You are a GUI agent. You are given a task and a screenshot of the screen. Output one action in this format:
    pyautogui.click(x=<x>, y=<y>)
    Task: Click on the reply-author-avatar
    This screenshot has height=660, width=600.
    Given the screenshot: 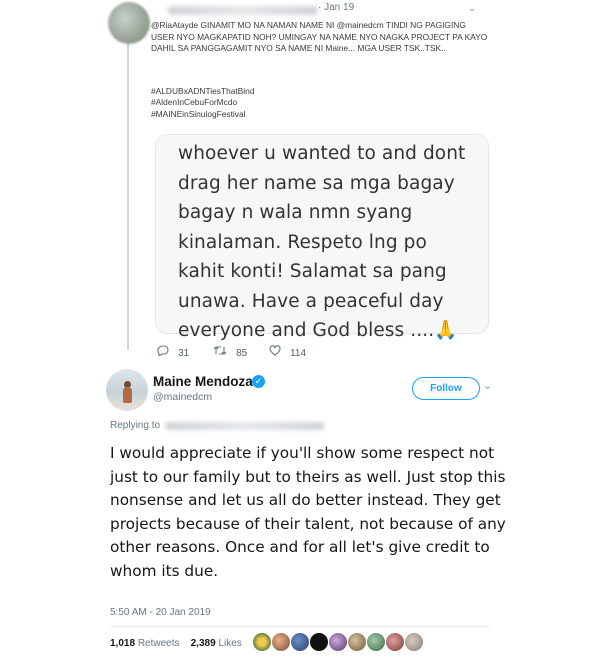 What is the action you would take?
    pyautogui.click(x=129, y=23)
    